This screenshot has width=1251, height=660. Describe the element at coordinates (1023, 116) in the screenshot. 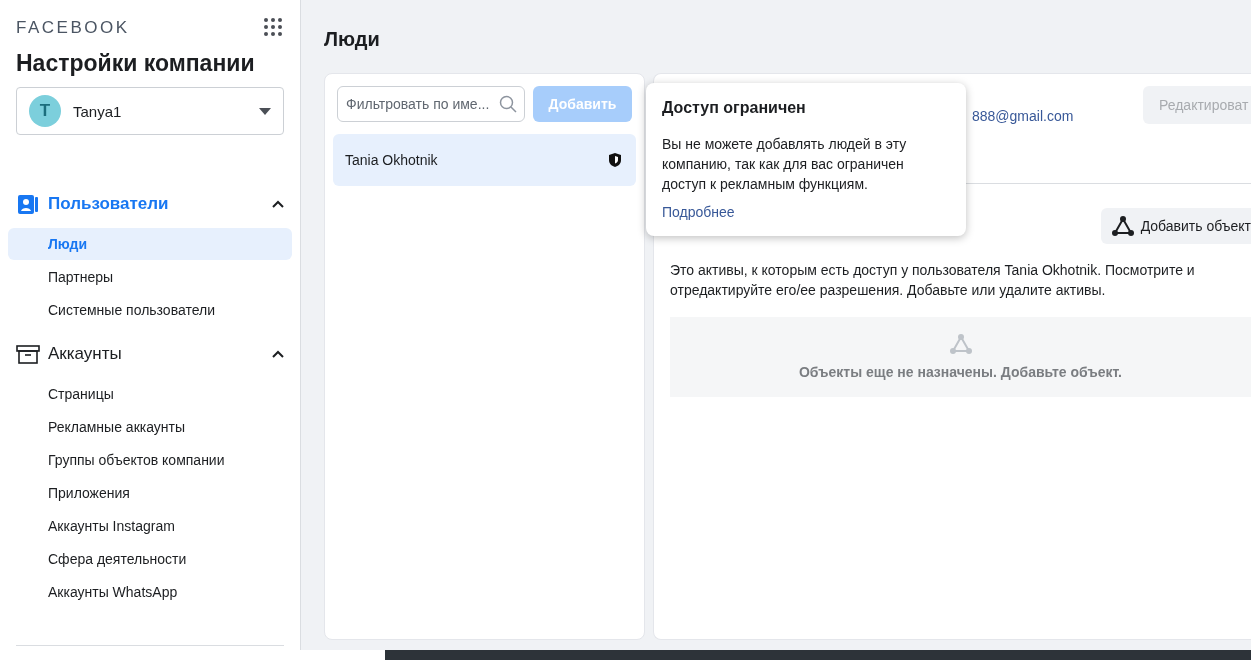

I see `email-link: 888@gmail.com` at that location.